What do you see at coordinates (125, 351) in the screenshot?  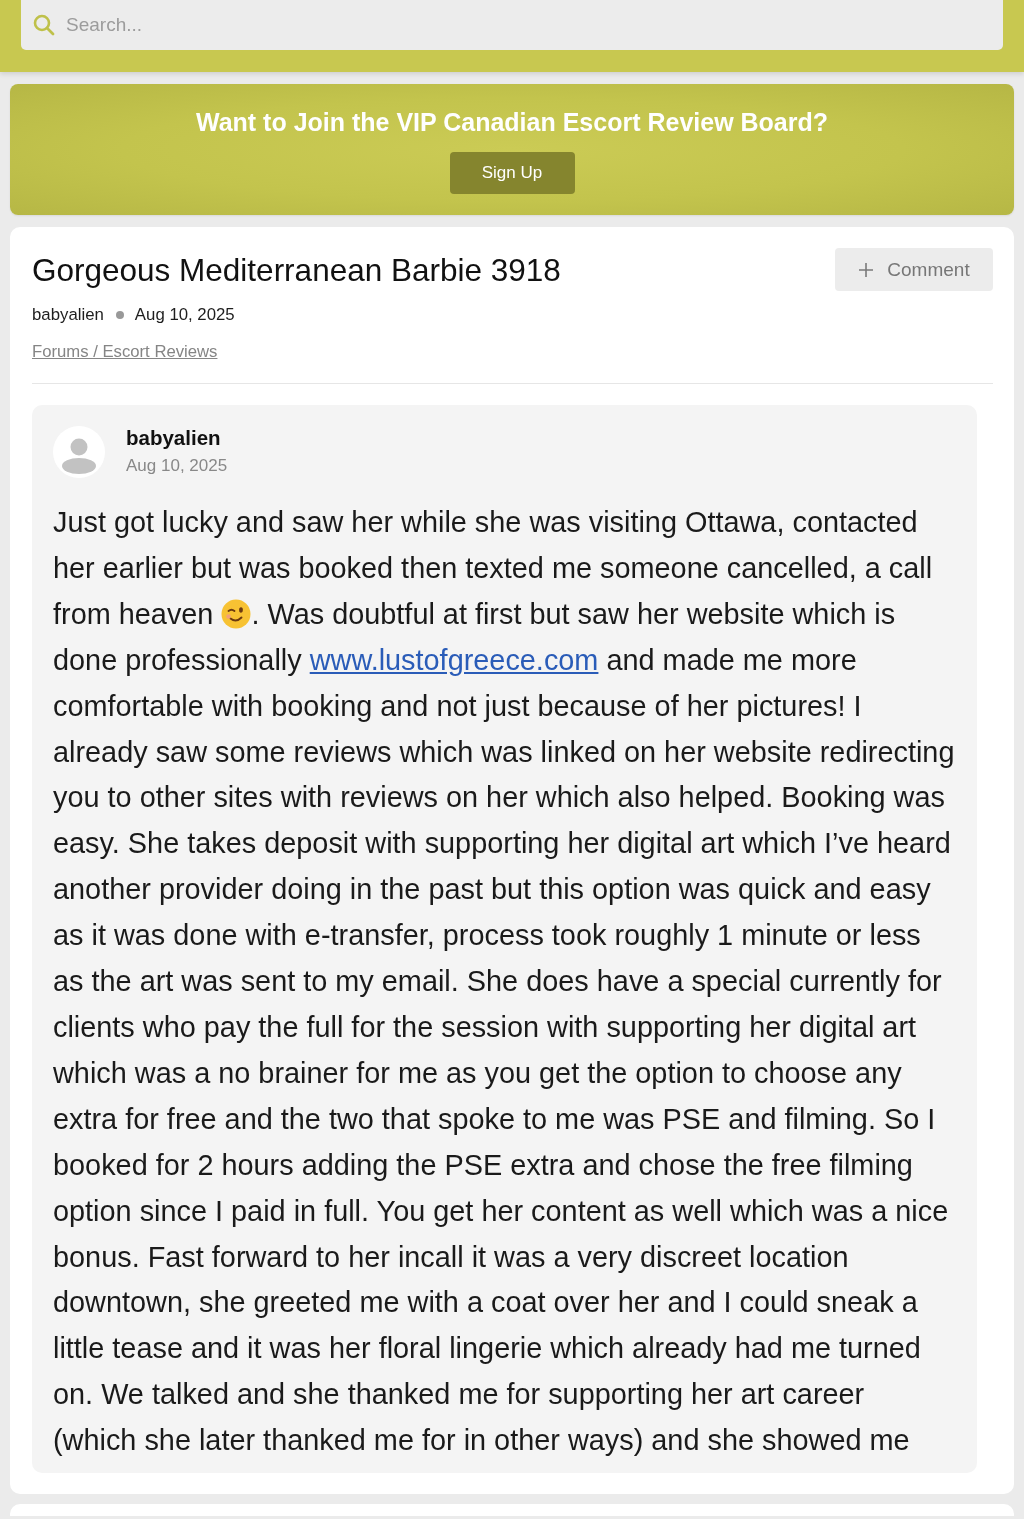 I see `breadcrumb-link: Forums / Escort Reviews` at bounding box center [125, 351].